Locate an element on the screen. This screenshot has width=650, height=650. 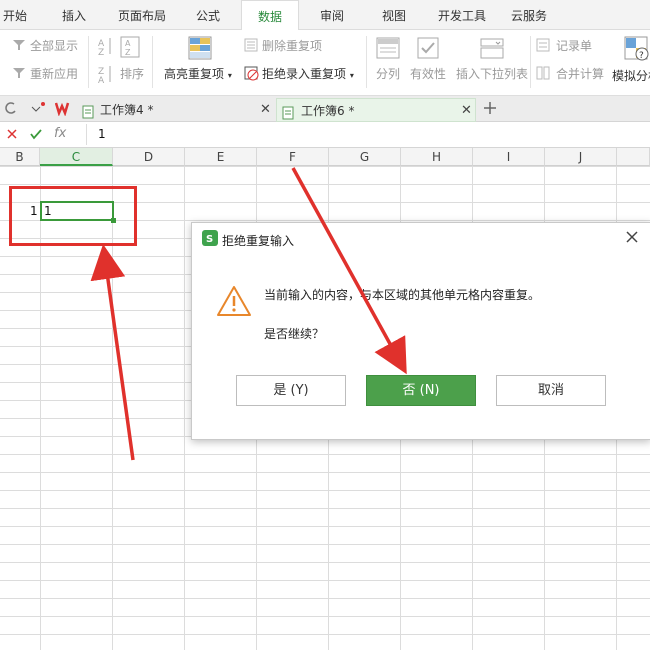
annotation-arrow-to-cell is located at coordinates (112, 352).